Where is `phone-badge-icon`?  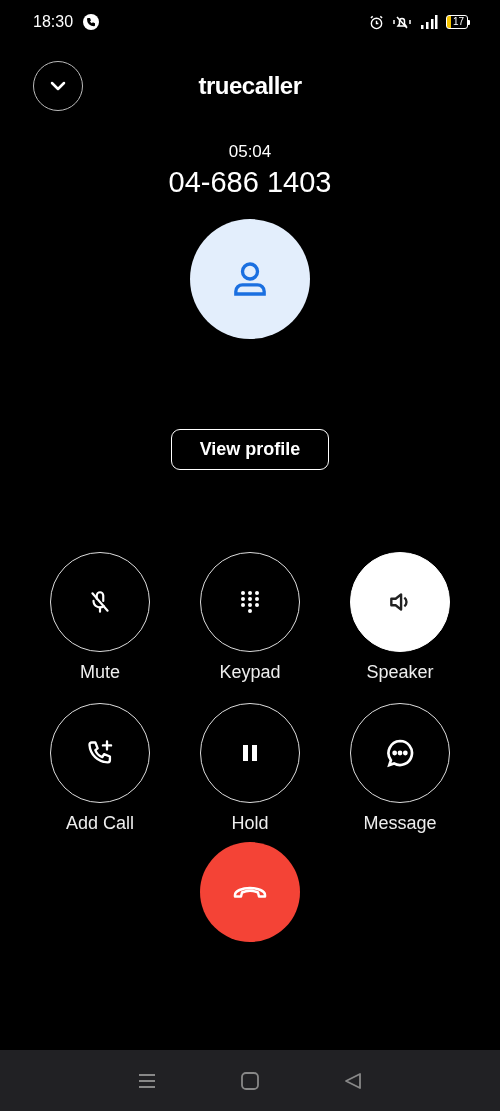 phone-badge-icon is located at coordinates (91, 22).